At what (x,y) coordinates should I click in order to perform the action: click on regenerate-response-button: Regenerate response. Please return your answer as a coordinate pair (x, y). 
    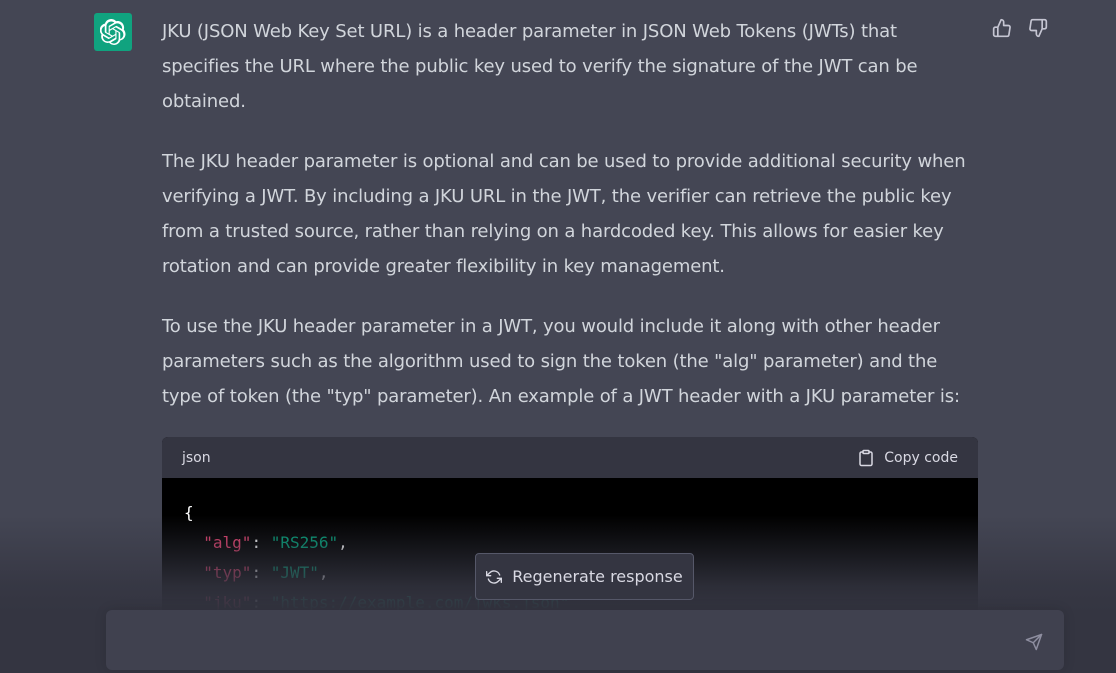
    Looking at the image, I should click on (584, 576).